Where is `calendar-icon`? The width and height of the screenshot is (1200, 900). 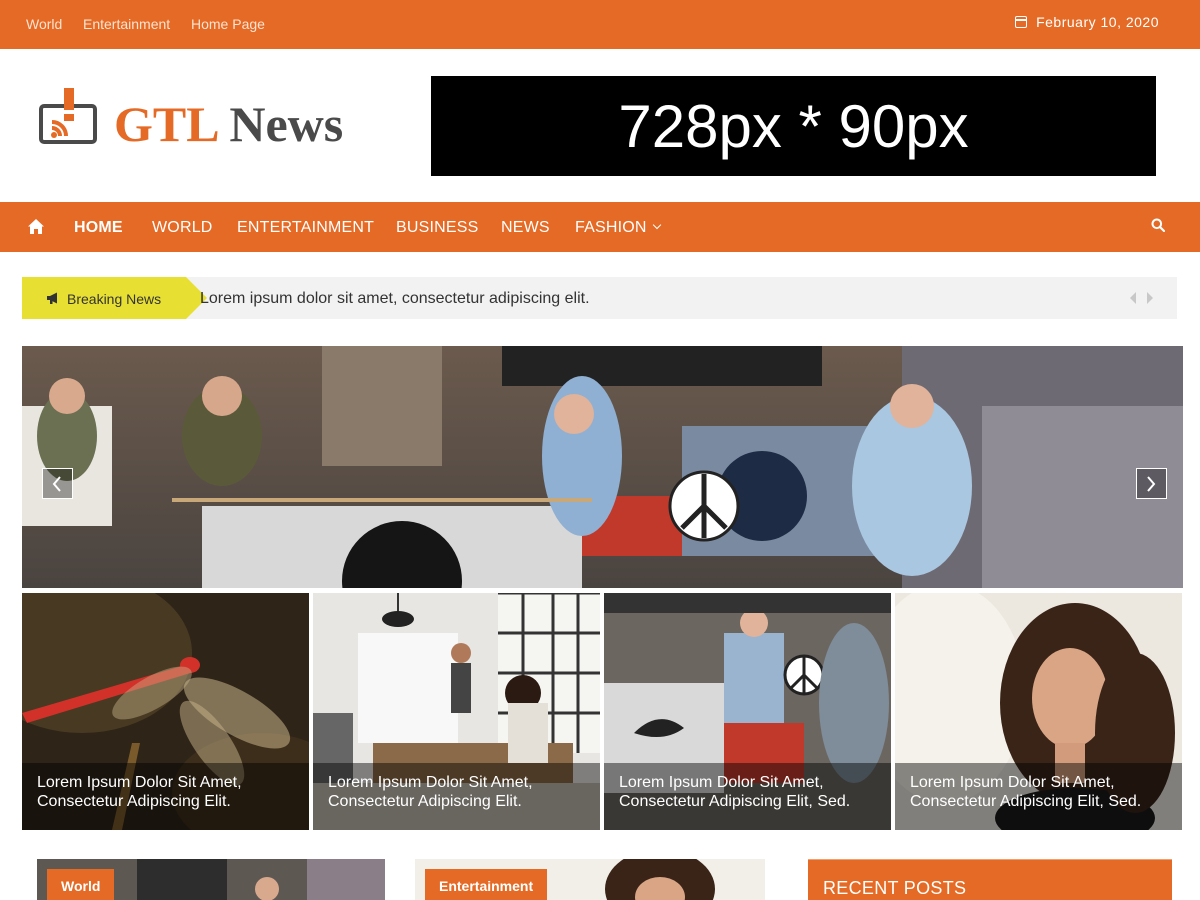
calendar-icon is located at coordinates (1021, 22).